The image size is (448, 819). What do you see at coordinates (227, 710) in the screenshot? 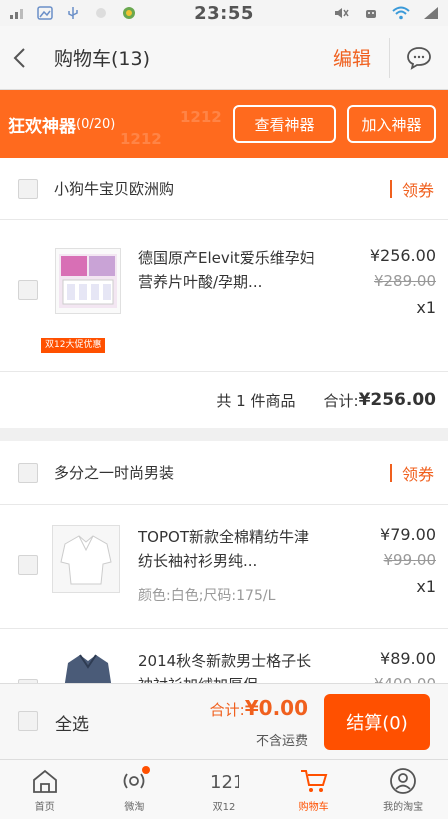
I see `grand-total-label: 合计:` at bounding box center [227, 710].